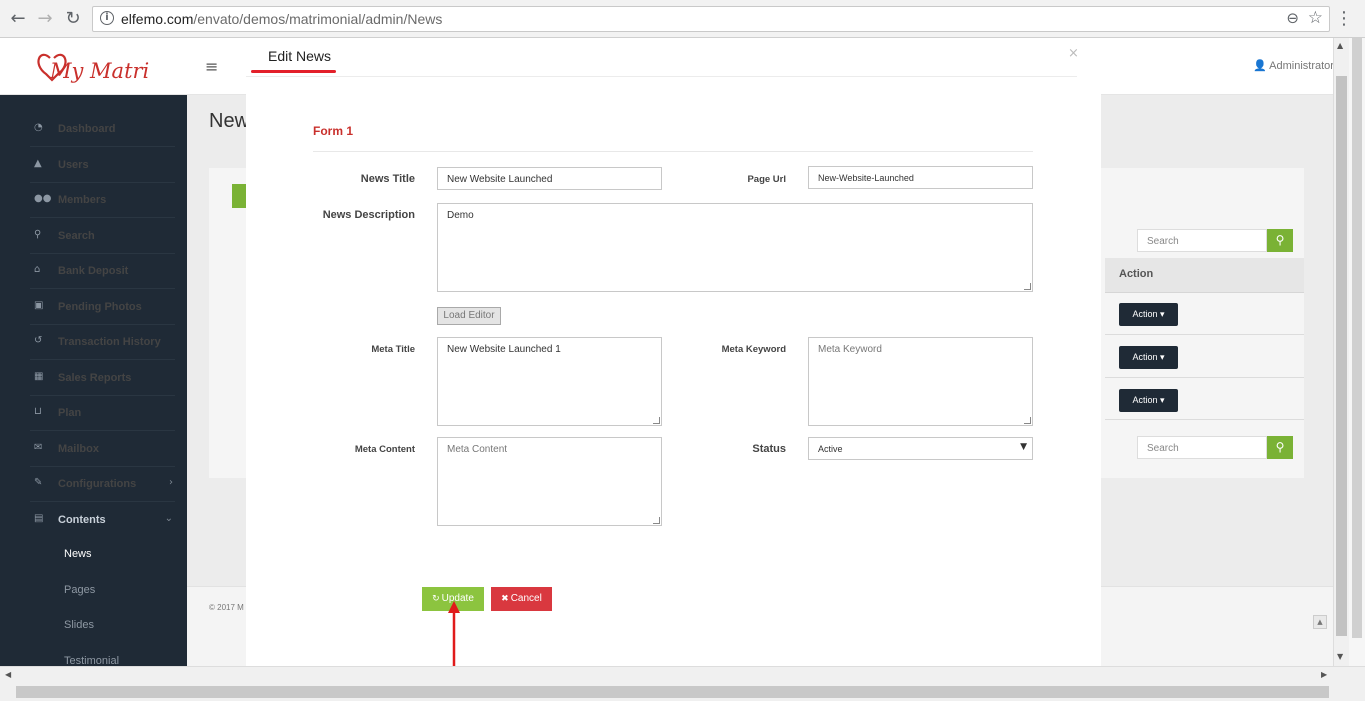 Image resolution: width=1365 pixels, height=701 pixels. What do you see at coordinates (239, 196) in the screenshot?
I see `add-news-button` at bounding box center [239, 196].